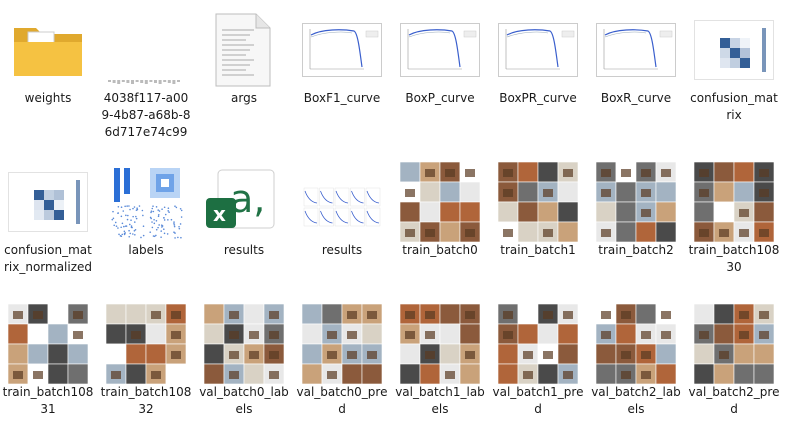 This screenshot has width=786, height=442. What do you see at coordinates (244, 50) in the screenshot?
I see `text-document-icon` at bounding box center [244, 50].